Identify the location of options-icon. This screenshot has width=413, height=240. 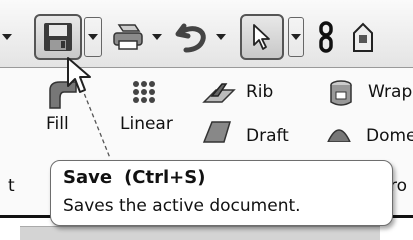
(363, 37).